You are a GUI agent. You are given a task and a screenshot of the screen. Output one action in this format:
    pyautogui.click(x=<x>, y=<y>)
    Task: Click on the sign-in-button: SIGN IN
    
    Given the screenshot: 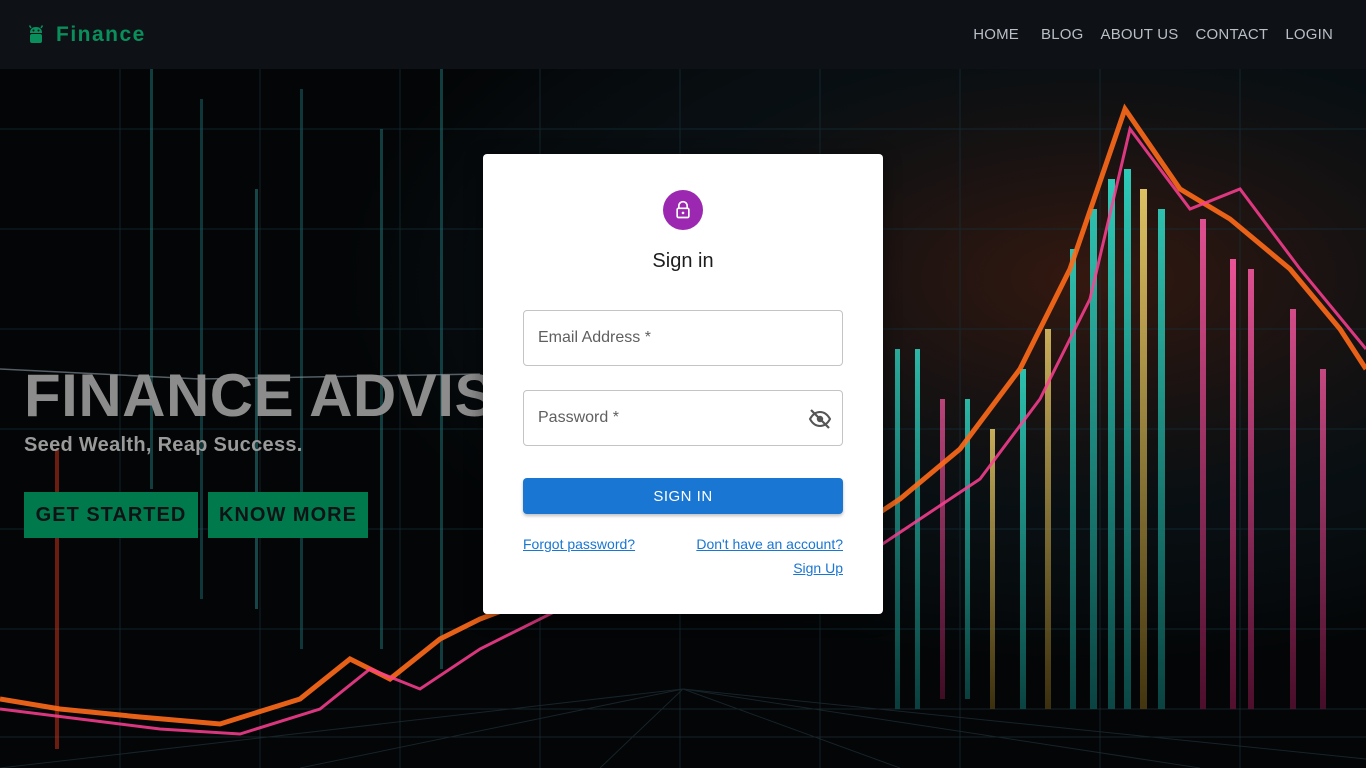 What is the action you would take?
    pyautogui.click(x=683, y=496)
    